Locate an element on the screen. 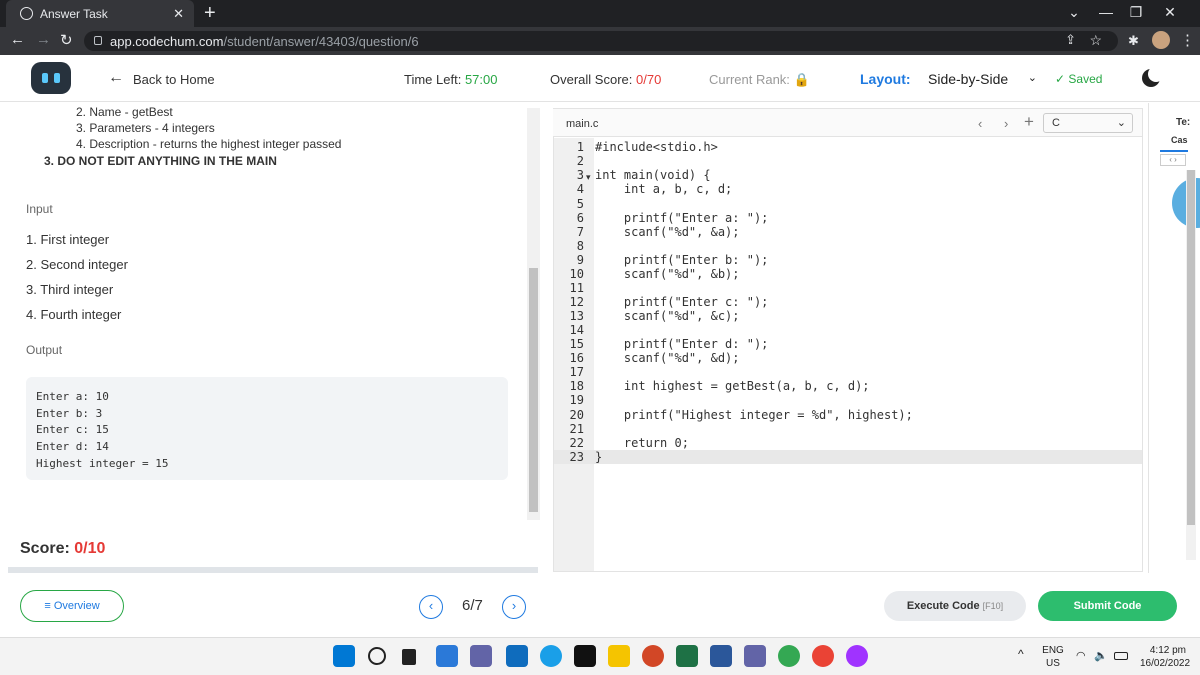 This screenshot has width=1200, height=675. task-view-icon is located at coordinates (409, 657).